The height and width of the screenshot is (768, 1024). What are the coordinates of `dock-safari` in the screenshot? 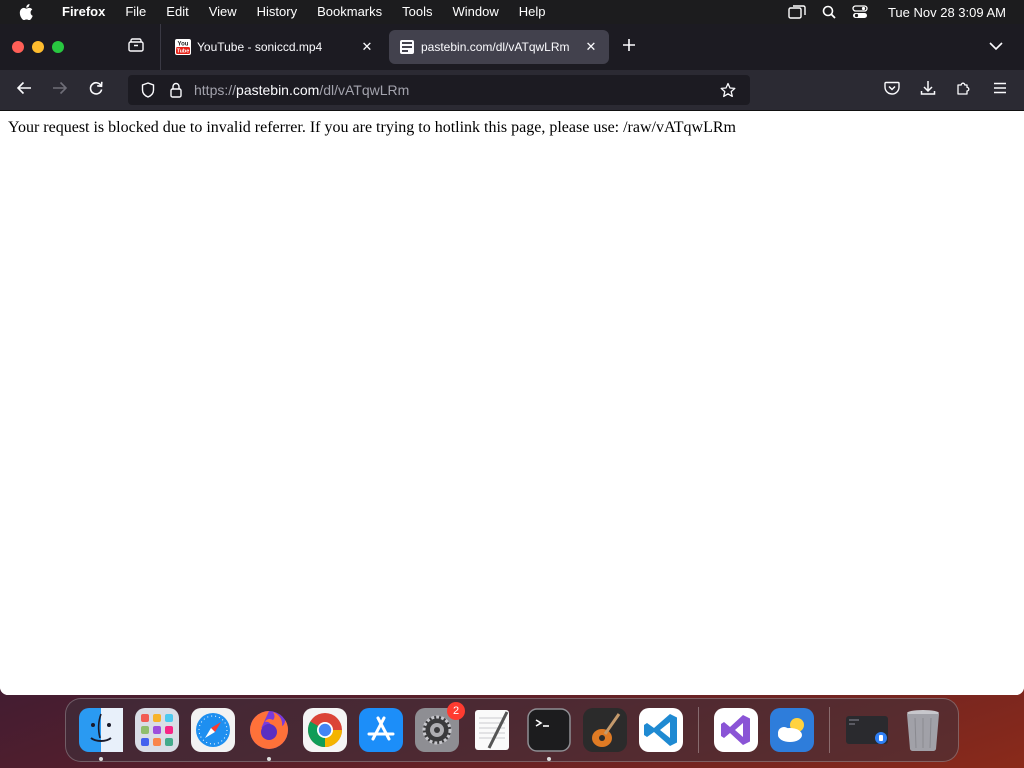 It's located at (213, 730).